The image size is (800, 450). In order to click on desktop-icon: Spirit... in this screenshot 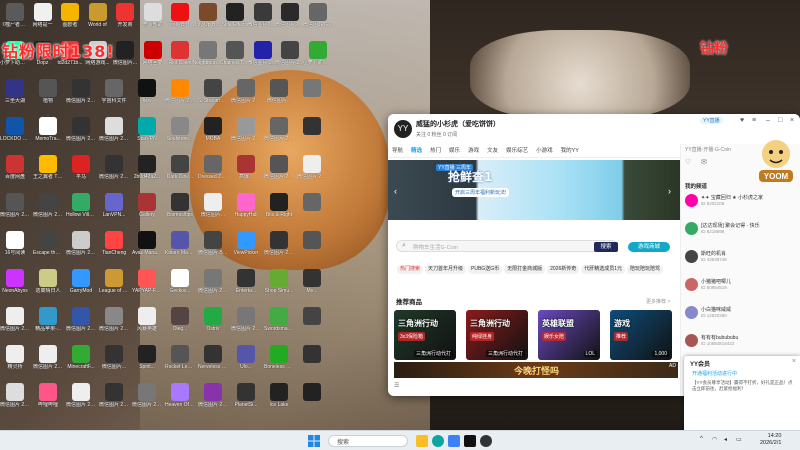, I will do `click(147, 362)`.